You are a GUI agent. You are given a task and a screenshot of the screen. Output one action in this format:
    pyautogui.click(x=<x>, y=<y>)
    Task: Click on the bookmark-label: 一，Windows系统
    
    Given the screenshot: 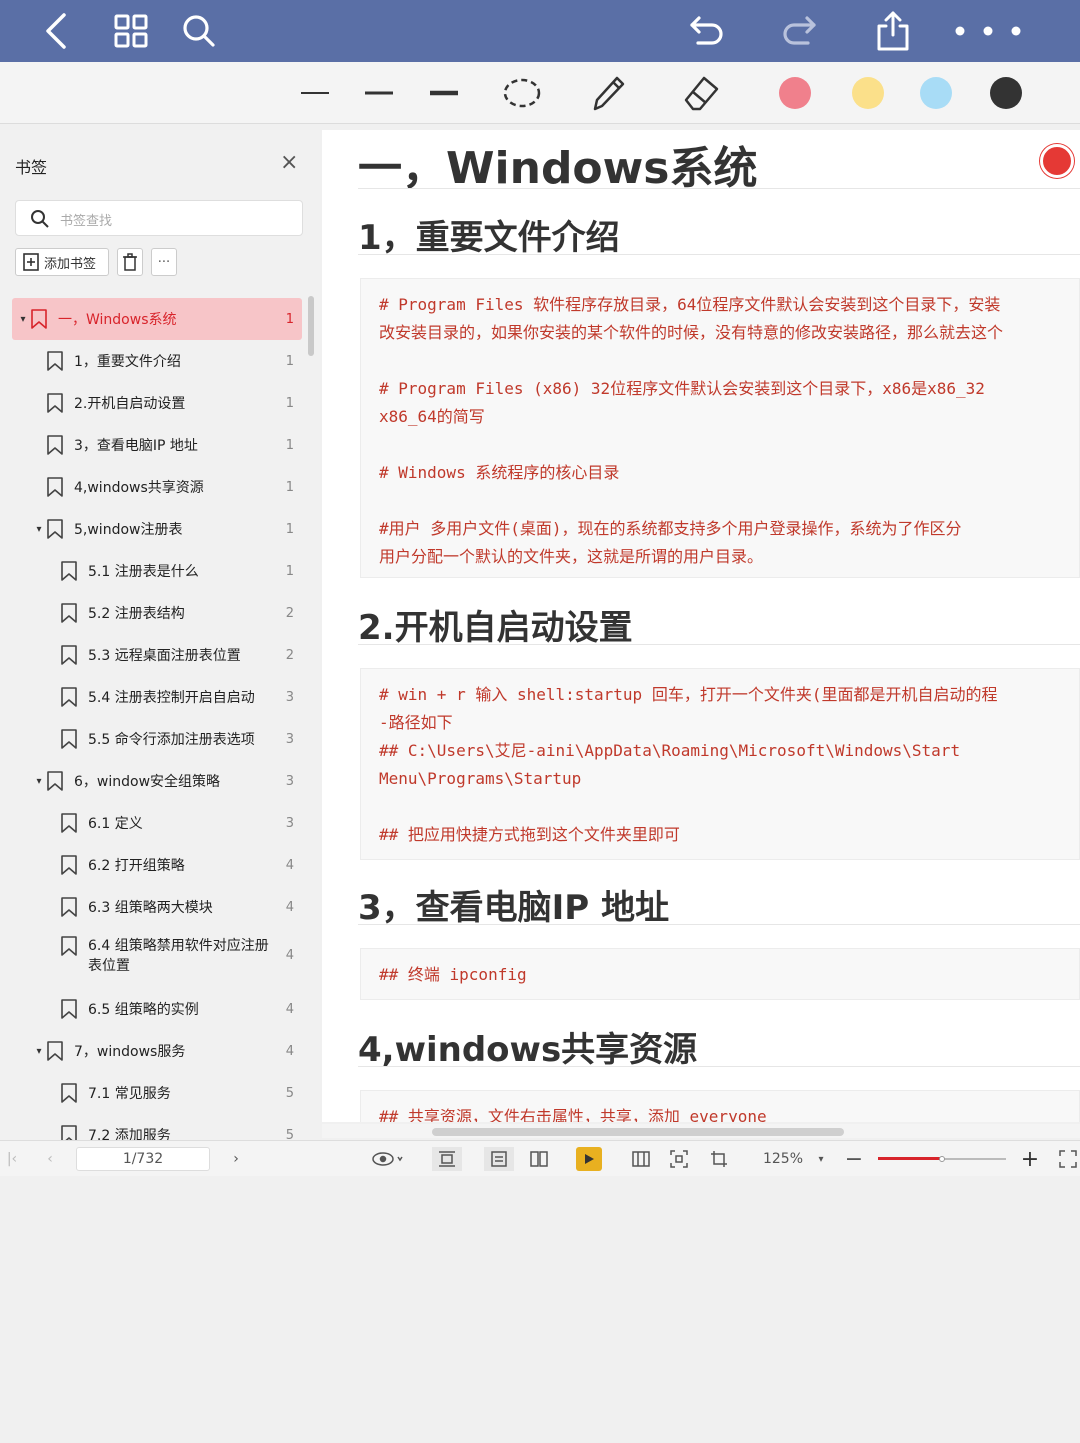 What is the action you would take?
    pyautogui.click(x=117, y=320)
    